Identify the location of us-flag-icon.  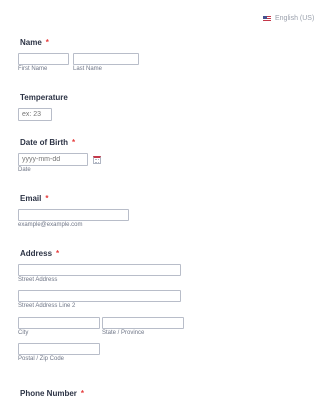
(267, 18).